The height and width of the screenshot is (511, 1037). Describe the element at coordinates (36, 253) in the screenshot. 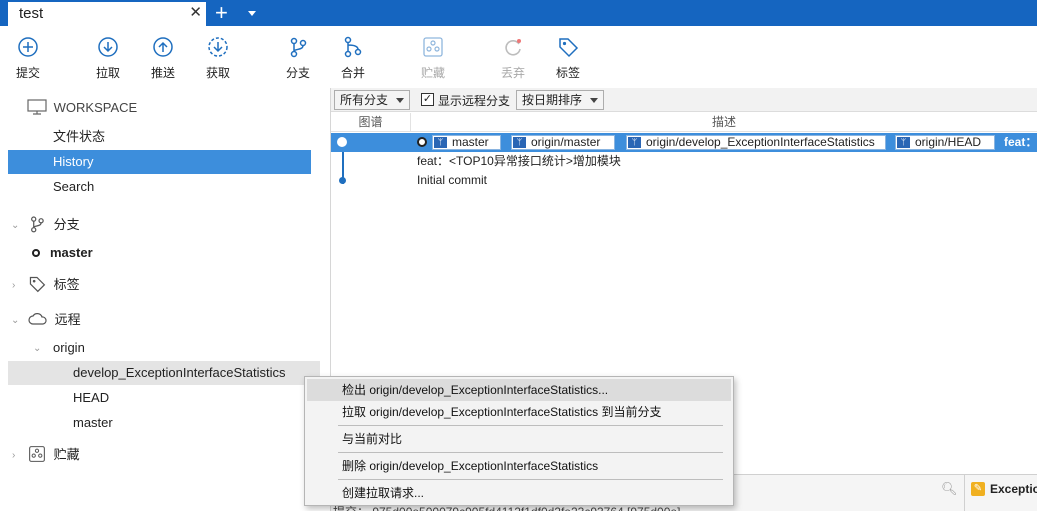

I see `current-branch-icon` at that location.